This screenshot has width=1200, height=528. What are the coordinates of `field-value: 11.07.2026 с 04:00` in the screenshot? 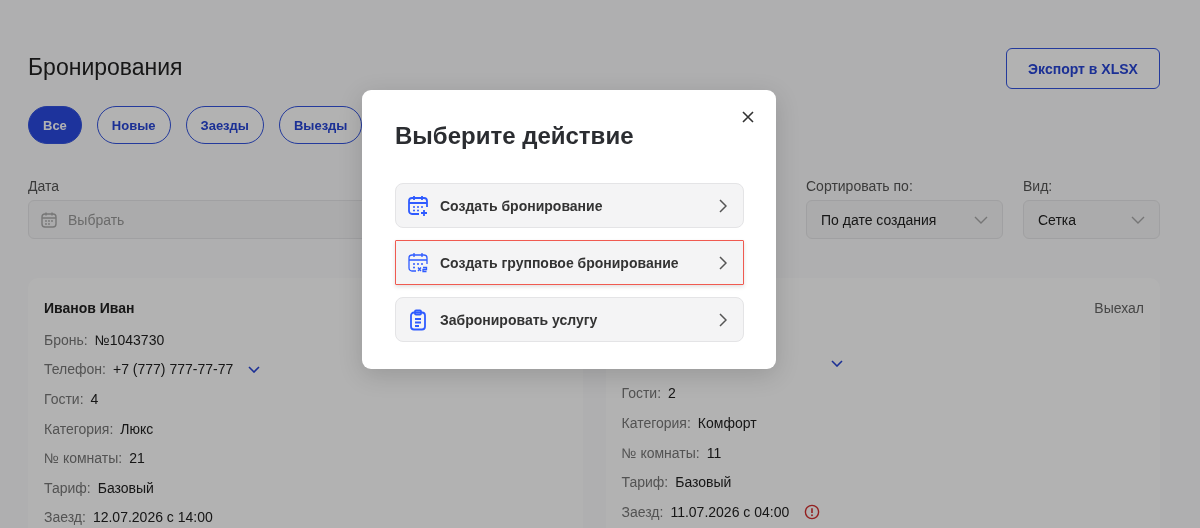 It's located at (730, 511).